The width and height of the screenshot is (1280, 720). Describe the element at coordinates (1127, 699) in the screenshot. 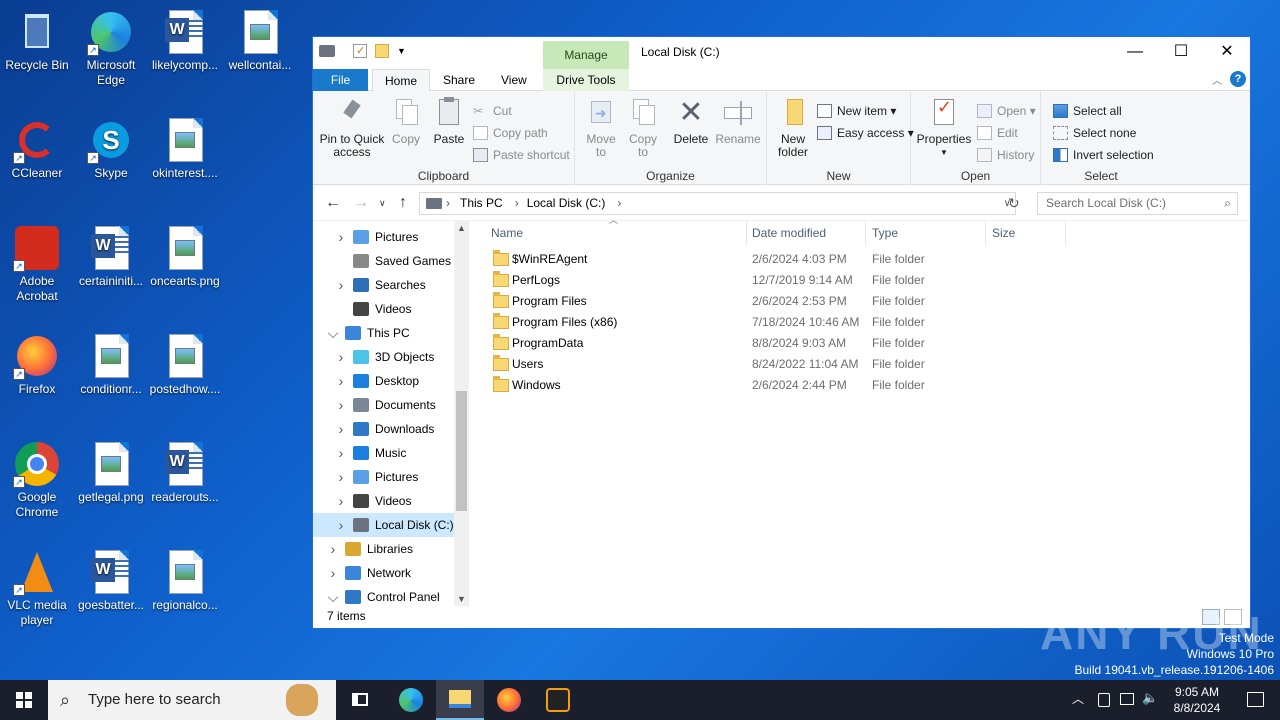

I see `network-icon` at that location.